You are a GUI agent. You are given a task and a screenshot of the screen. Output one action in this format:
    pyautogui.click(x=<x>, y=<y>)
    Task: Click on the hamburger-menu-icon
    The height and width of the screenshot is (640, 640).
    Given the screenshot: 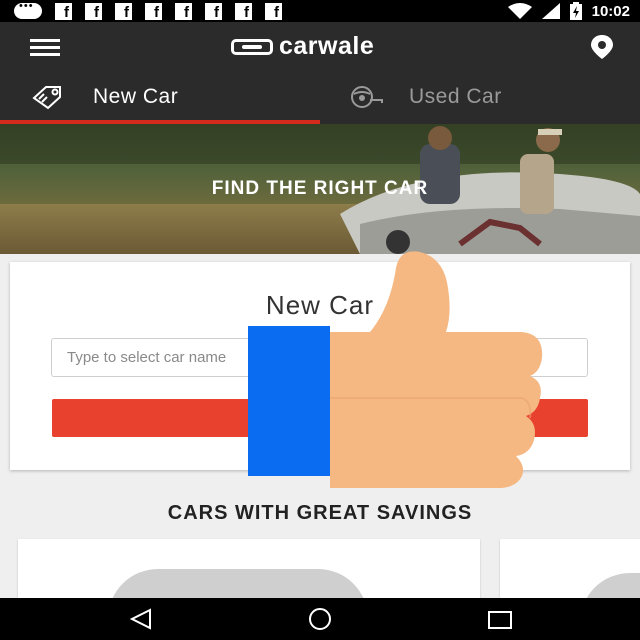 What is the action you would take?
    pyautogui.click(x=45, y=47)
    